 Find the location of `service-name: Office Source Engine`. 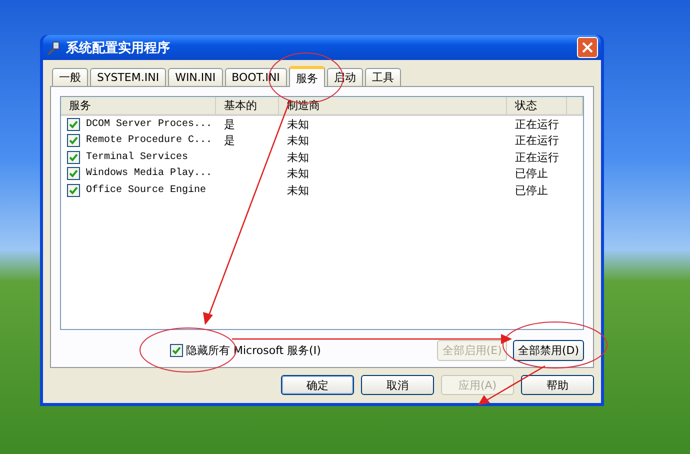

service-name: Office Source Engine is located at coordinates (146, 190).